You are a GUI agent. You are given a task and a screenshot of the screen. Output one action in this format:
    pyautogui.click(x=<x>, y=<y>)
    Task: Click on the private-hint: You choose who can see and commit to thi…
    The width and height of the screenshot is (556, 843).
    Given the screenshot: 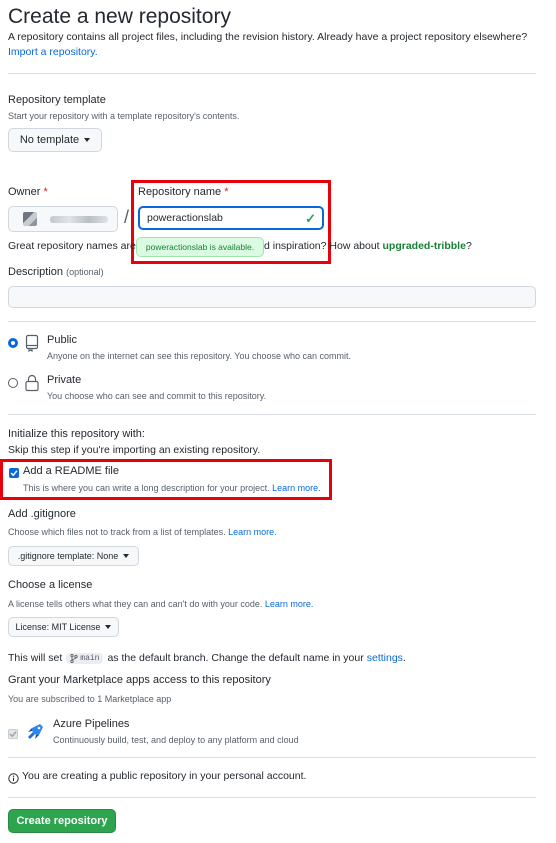 What is the action you would take?
    pyautogui.click(x=157, y=396)
    